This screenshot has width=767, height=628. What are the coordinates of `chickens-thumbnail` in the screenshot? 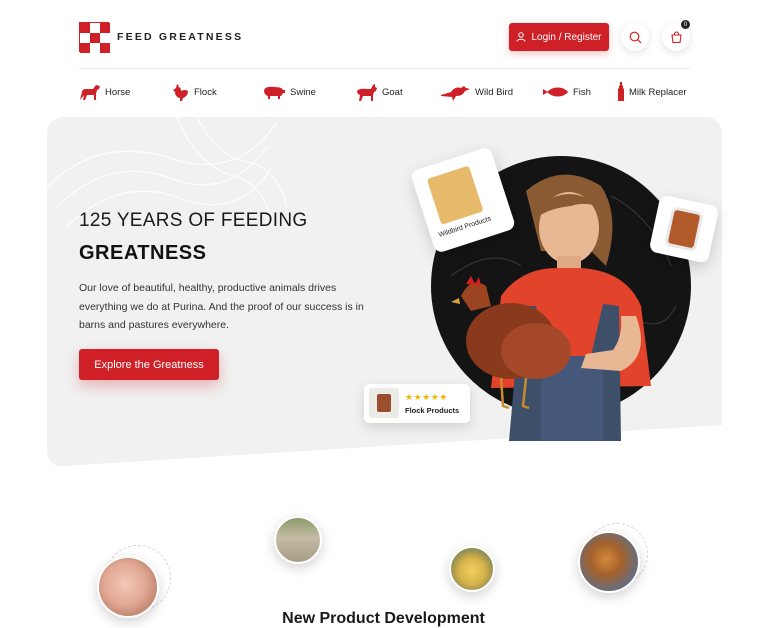 It's located at (609, 562).